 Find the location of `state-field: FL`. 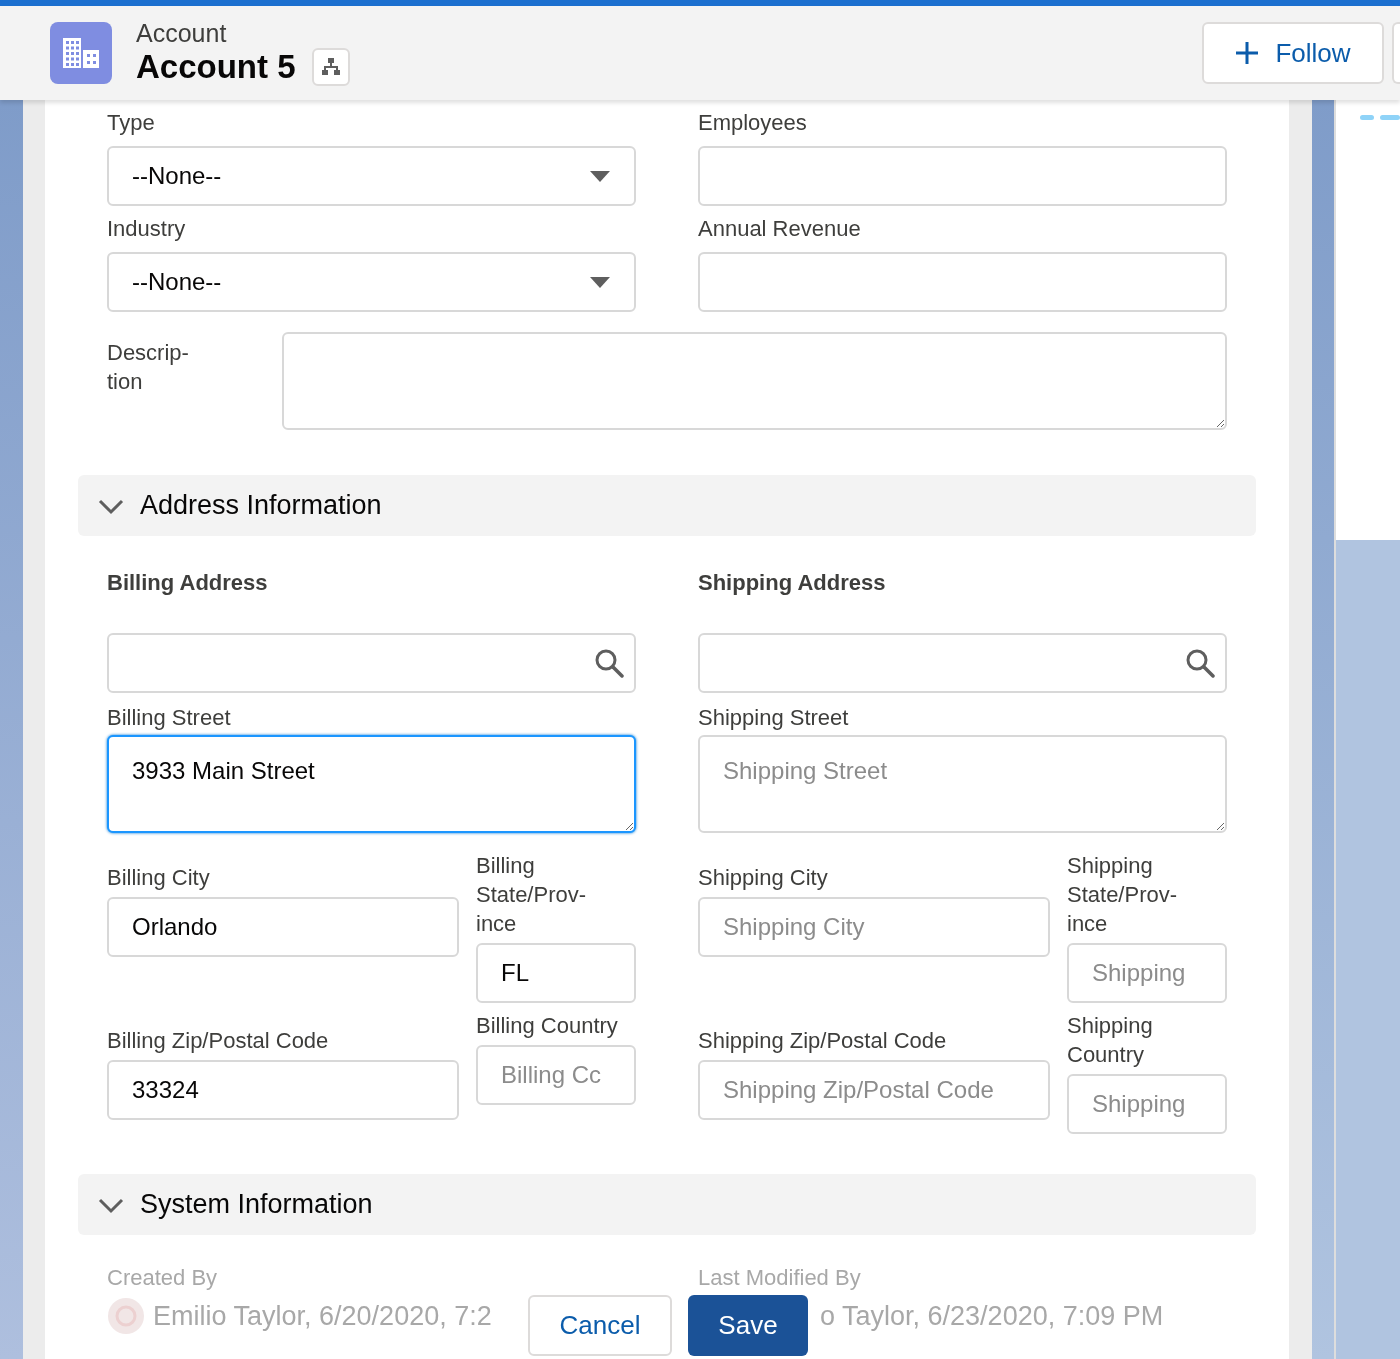

state-field: FL is located at coordinates (556, 973).